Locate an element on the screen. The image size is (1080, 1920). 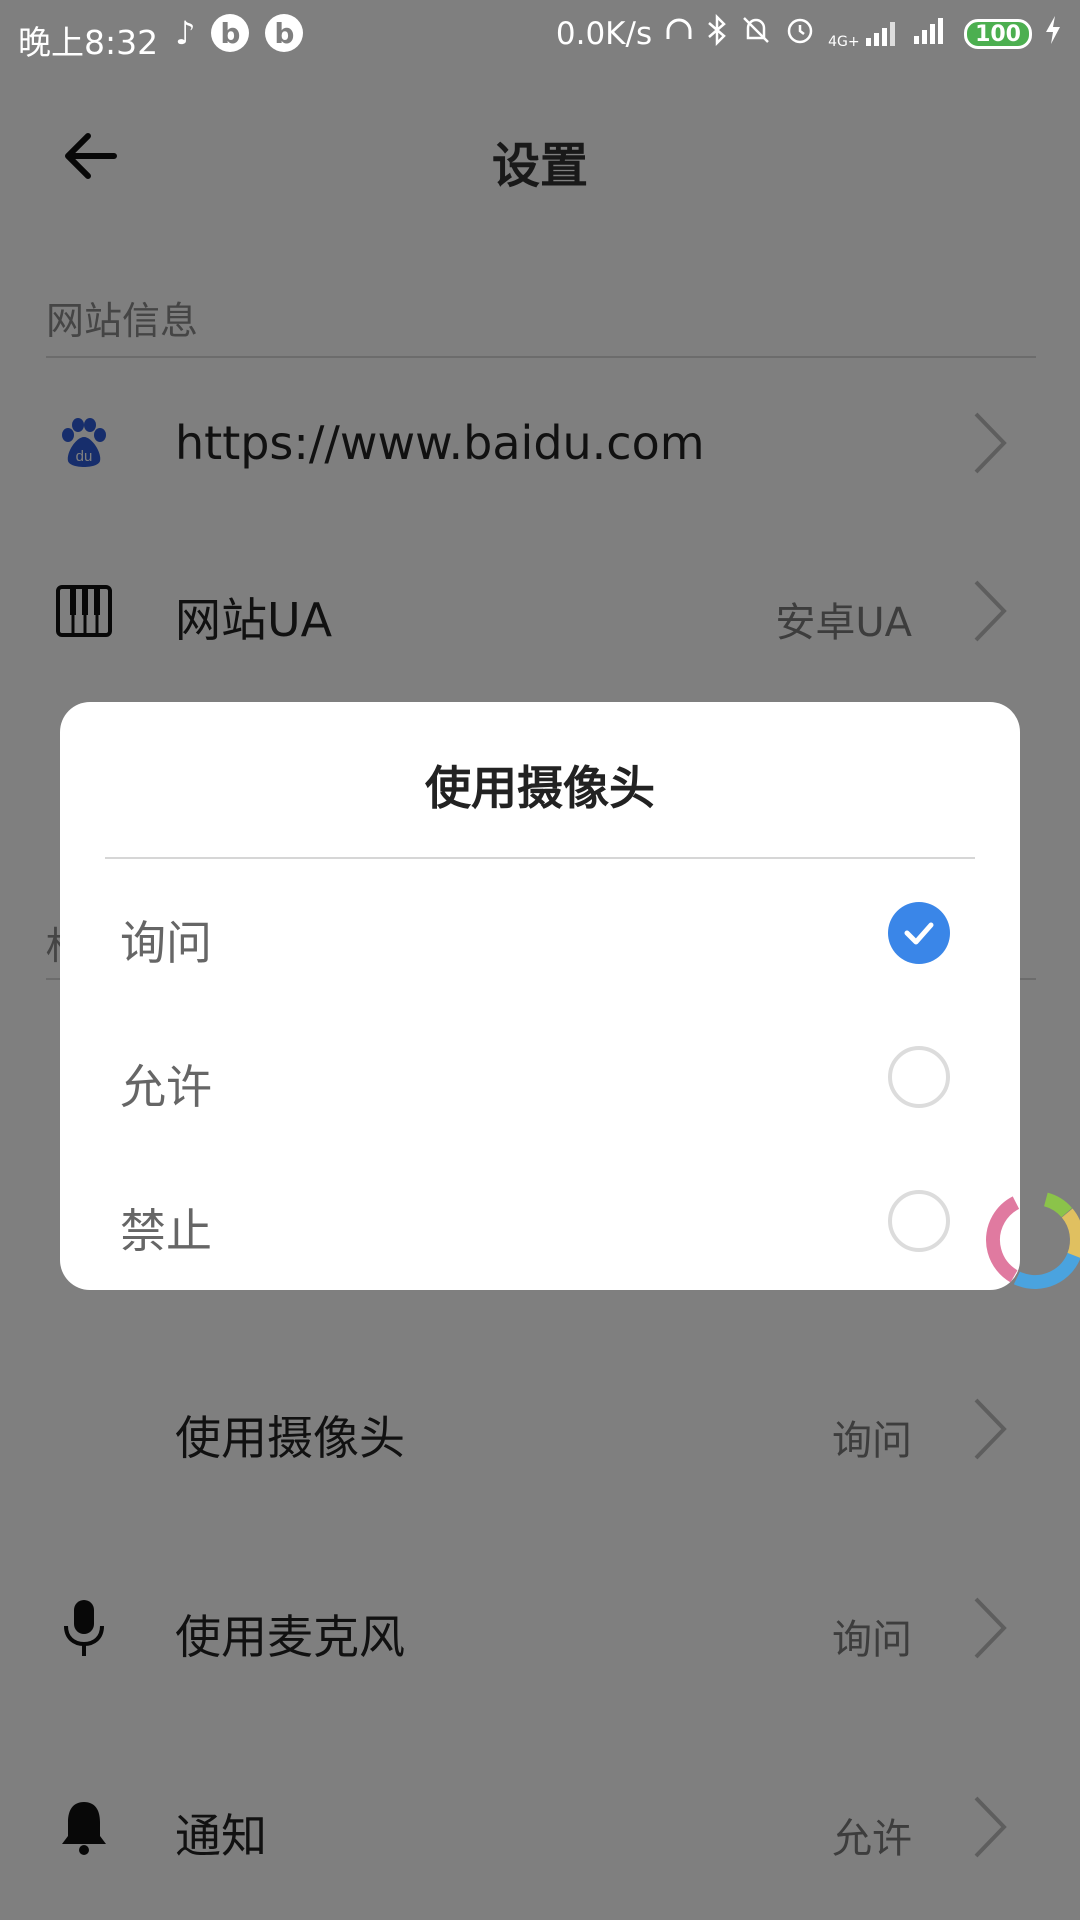
signal-4g-icon: 4G+ is located at coordinates (864, 34).